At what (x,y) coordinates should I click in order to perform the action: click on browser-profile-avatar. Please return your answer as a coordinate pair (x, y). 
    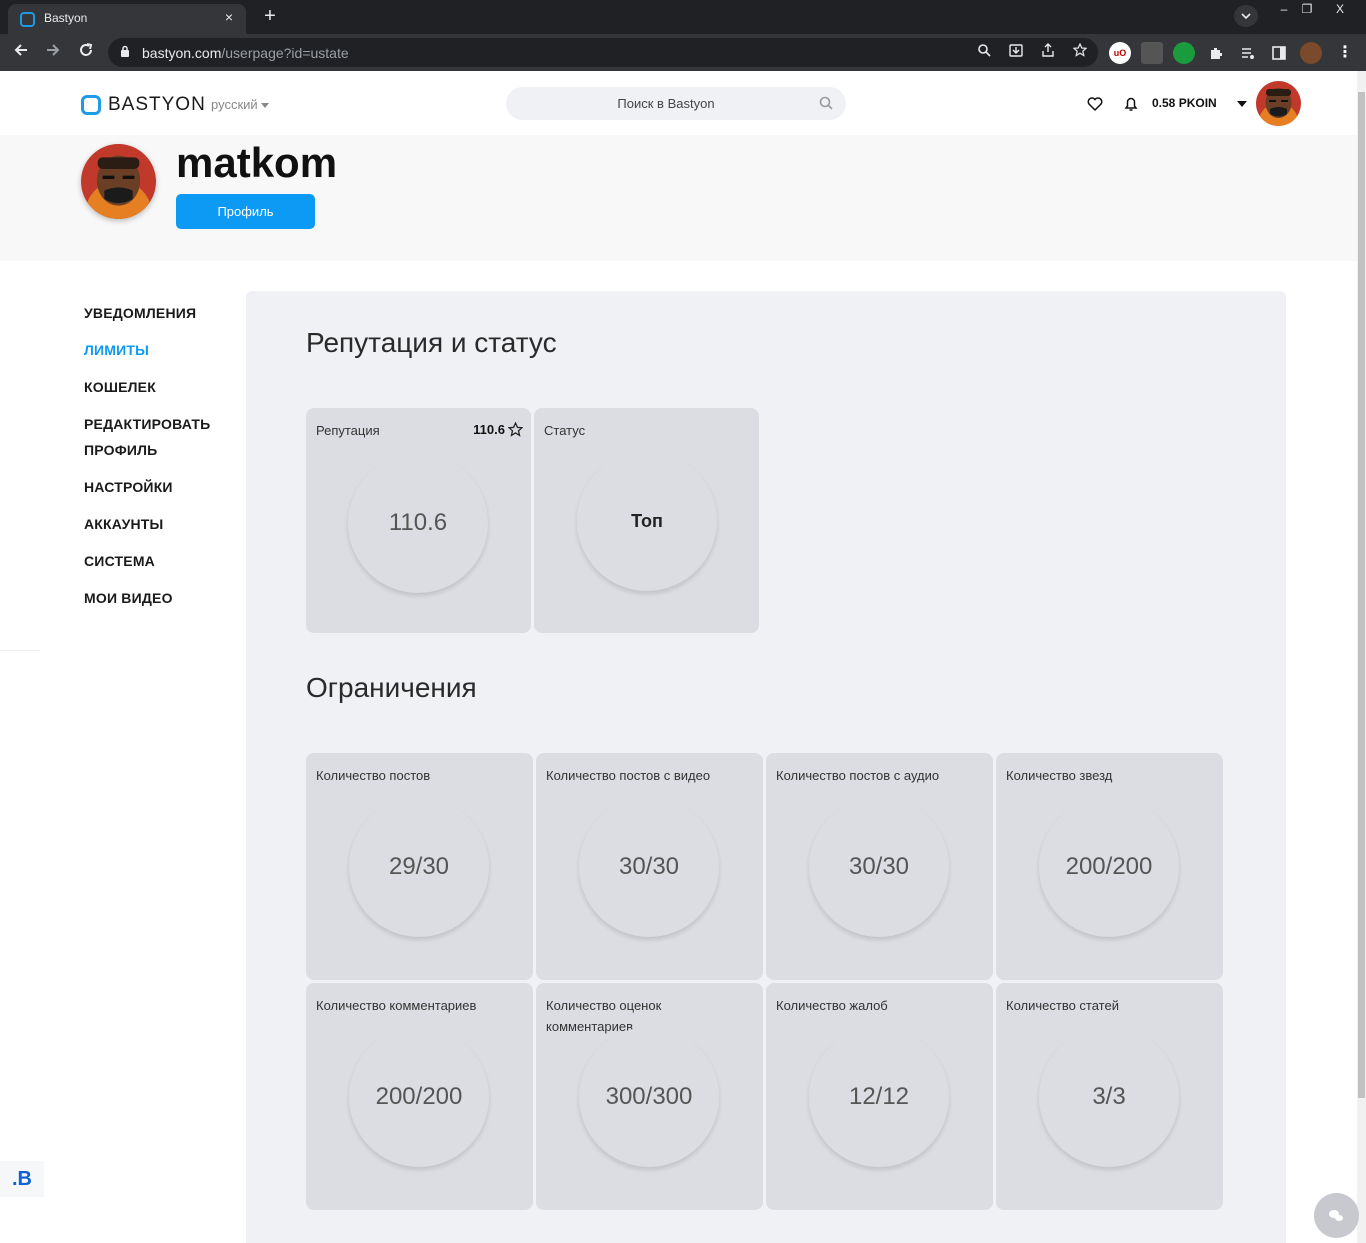
    Looking at the image, I should click on (1311, 53).